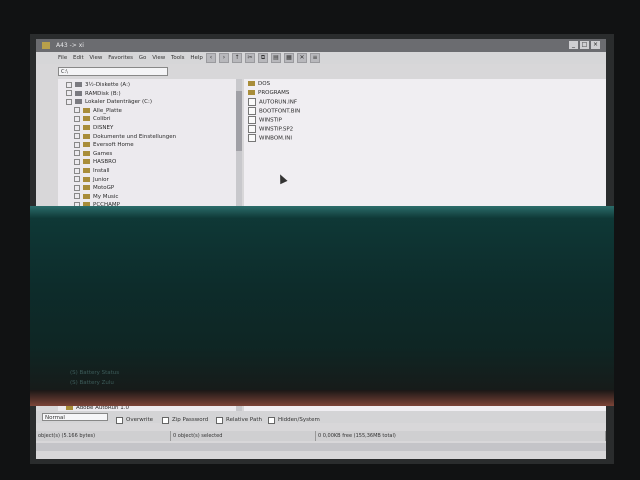 The height and width of the screenshot is (480, 640). Describe the element at coordinates (102, 119) in the screenshot. I see `tree-item-label: Colibri` at that location.